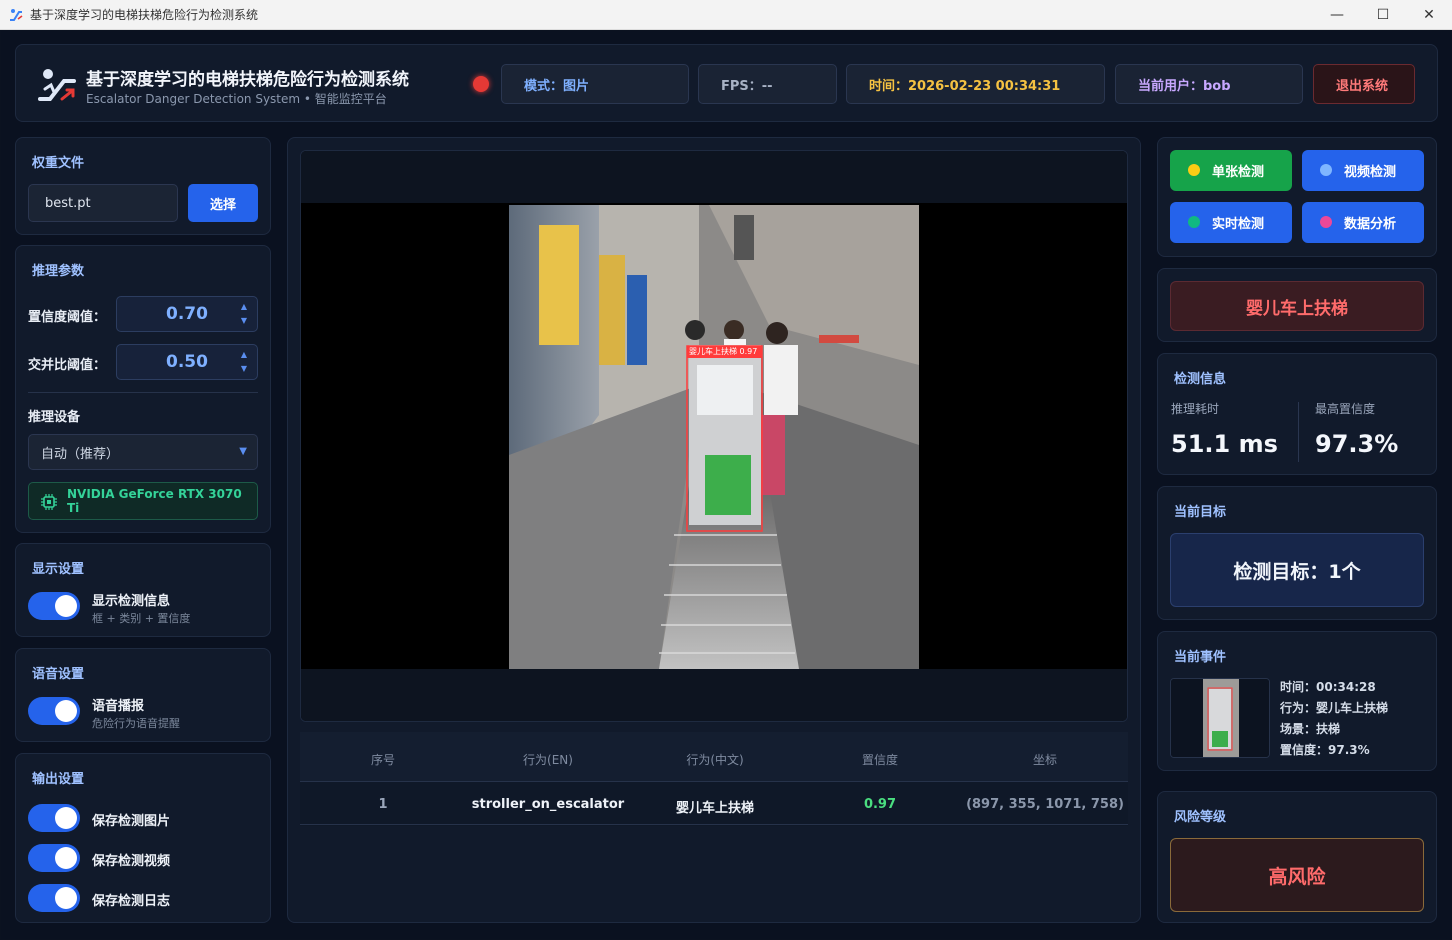 The width and height of the screenshot is (1452, 940). I want to click on device-dropdown: 自动（推荐） ▼, so click(143, 452).